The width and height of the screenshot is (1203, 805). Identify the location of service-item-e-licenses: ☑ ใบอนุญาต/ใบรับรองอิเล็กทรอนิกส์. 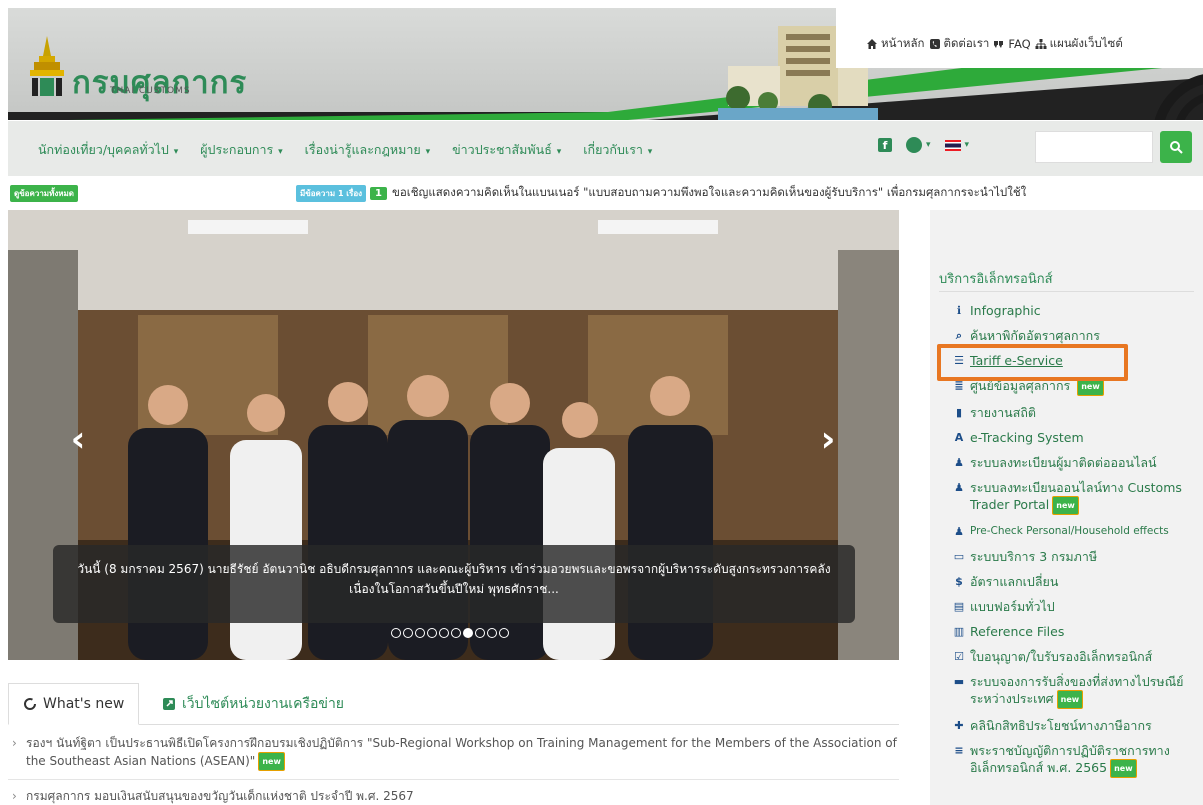
(1077, 656).